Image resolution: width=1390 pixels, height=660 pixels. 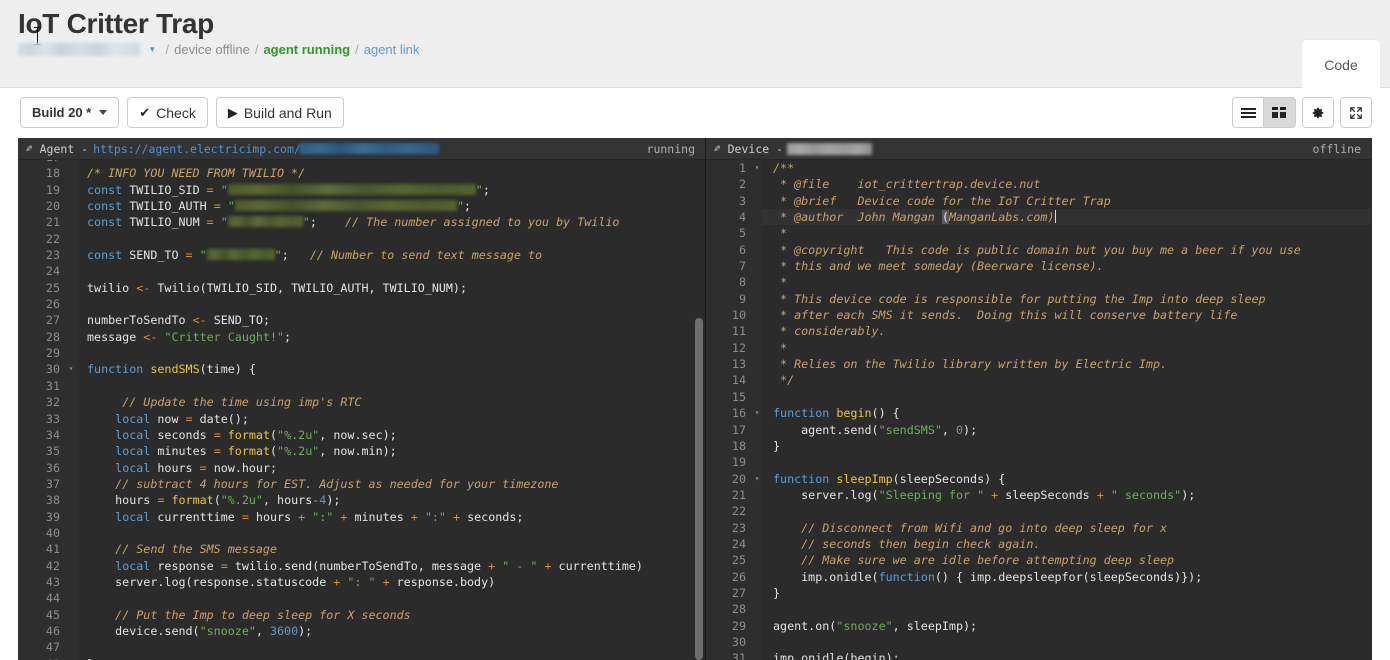 What do you see at coordinates (361, 549) in the screenshot?
I see `code-line: 41 // Send the SMS message` at bounding box center [361, 549].